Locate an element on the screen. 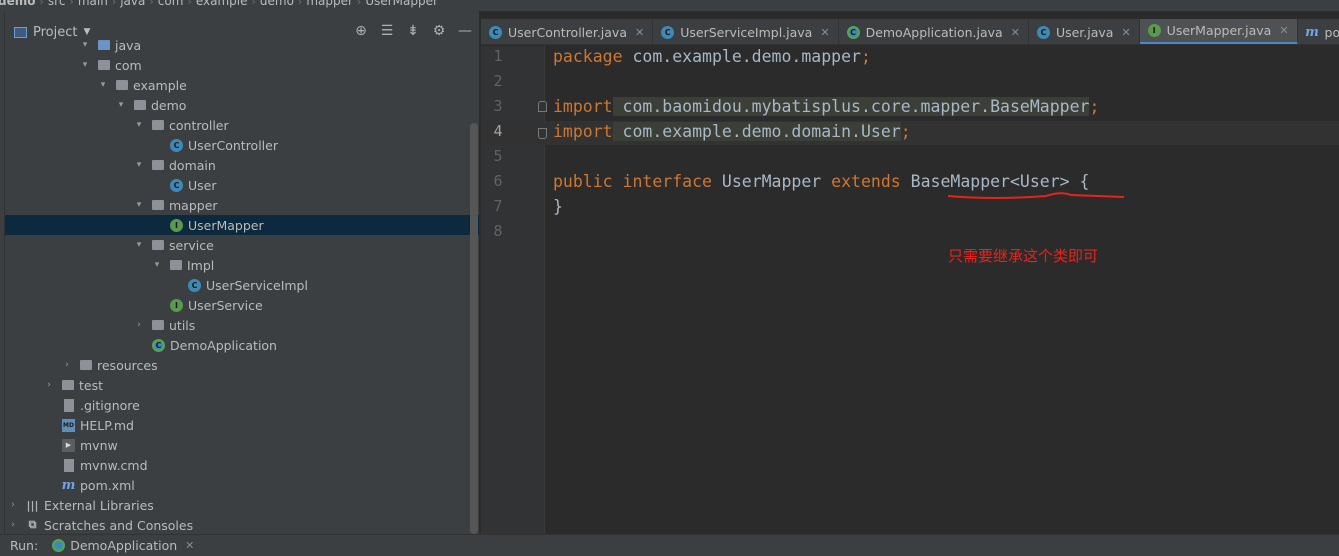 The image size is (1339, 556). tree-item-userservice: ›IUserService is located at coordinates (242, 305).